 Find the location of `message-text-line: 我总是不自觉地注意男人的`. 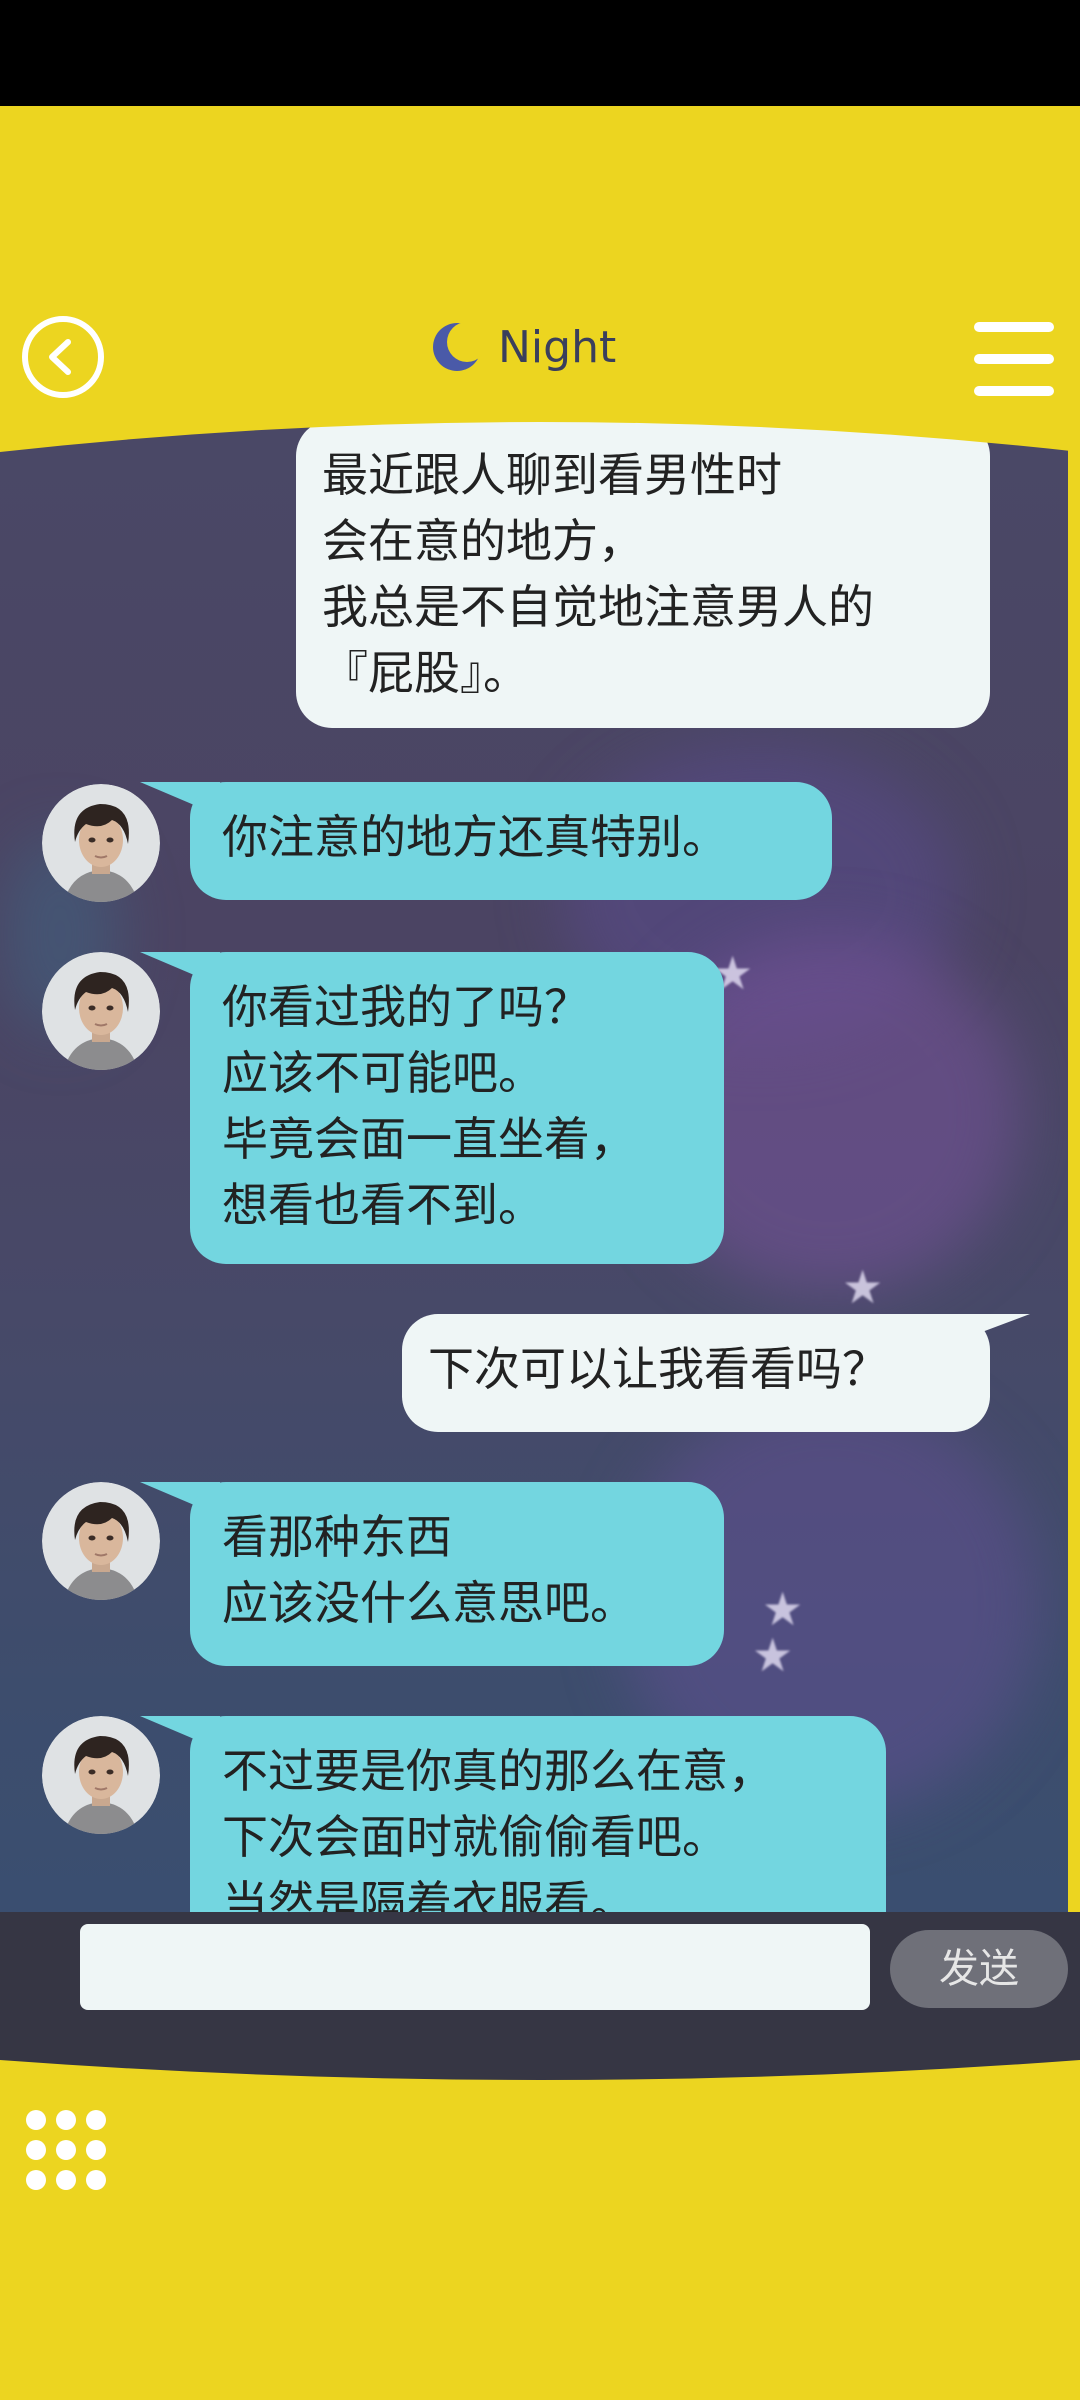

message-text-line: 我总是不自觉地注意男人的 is located at coordinates (598, 607).